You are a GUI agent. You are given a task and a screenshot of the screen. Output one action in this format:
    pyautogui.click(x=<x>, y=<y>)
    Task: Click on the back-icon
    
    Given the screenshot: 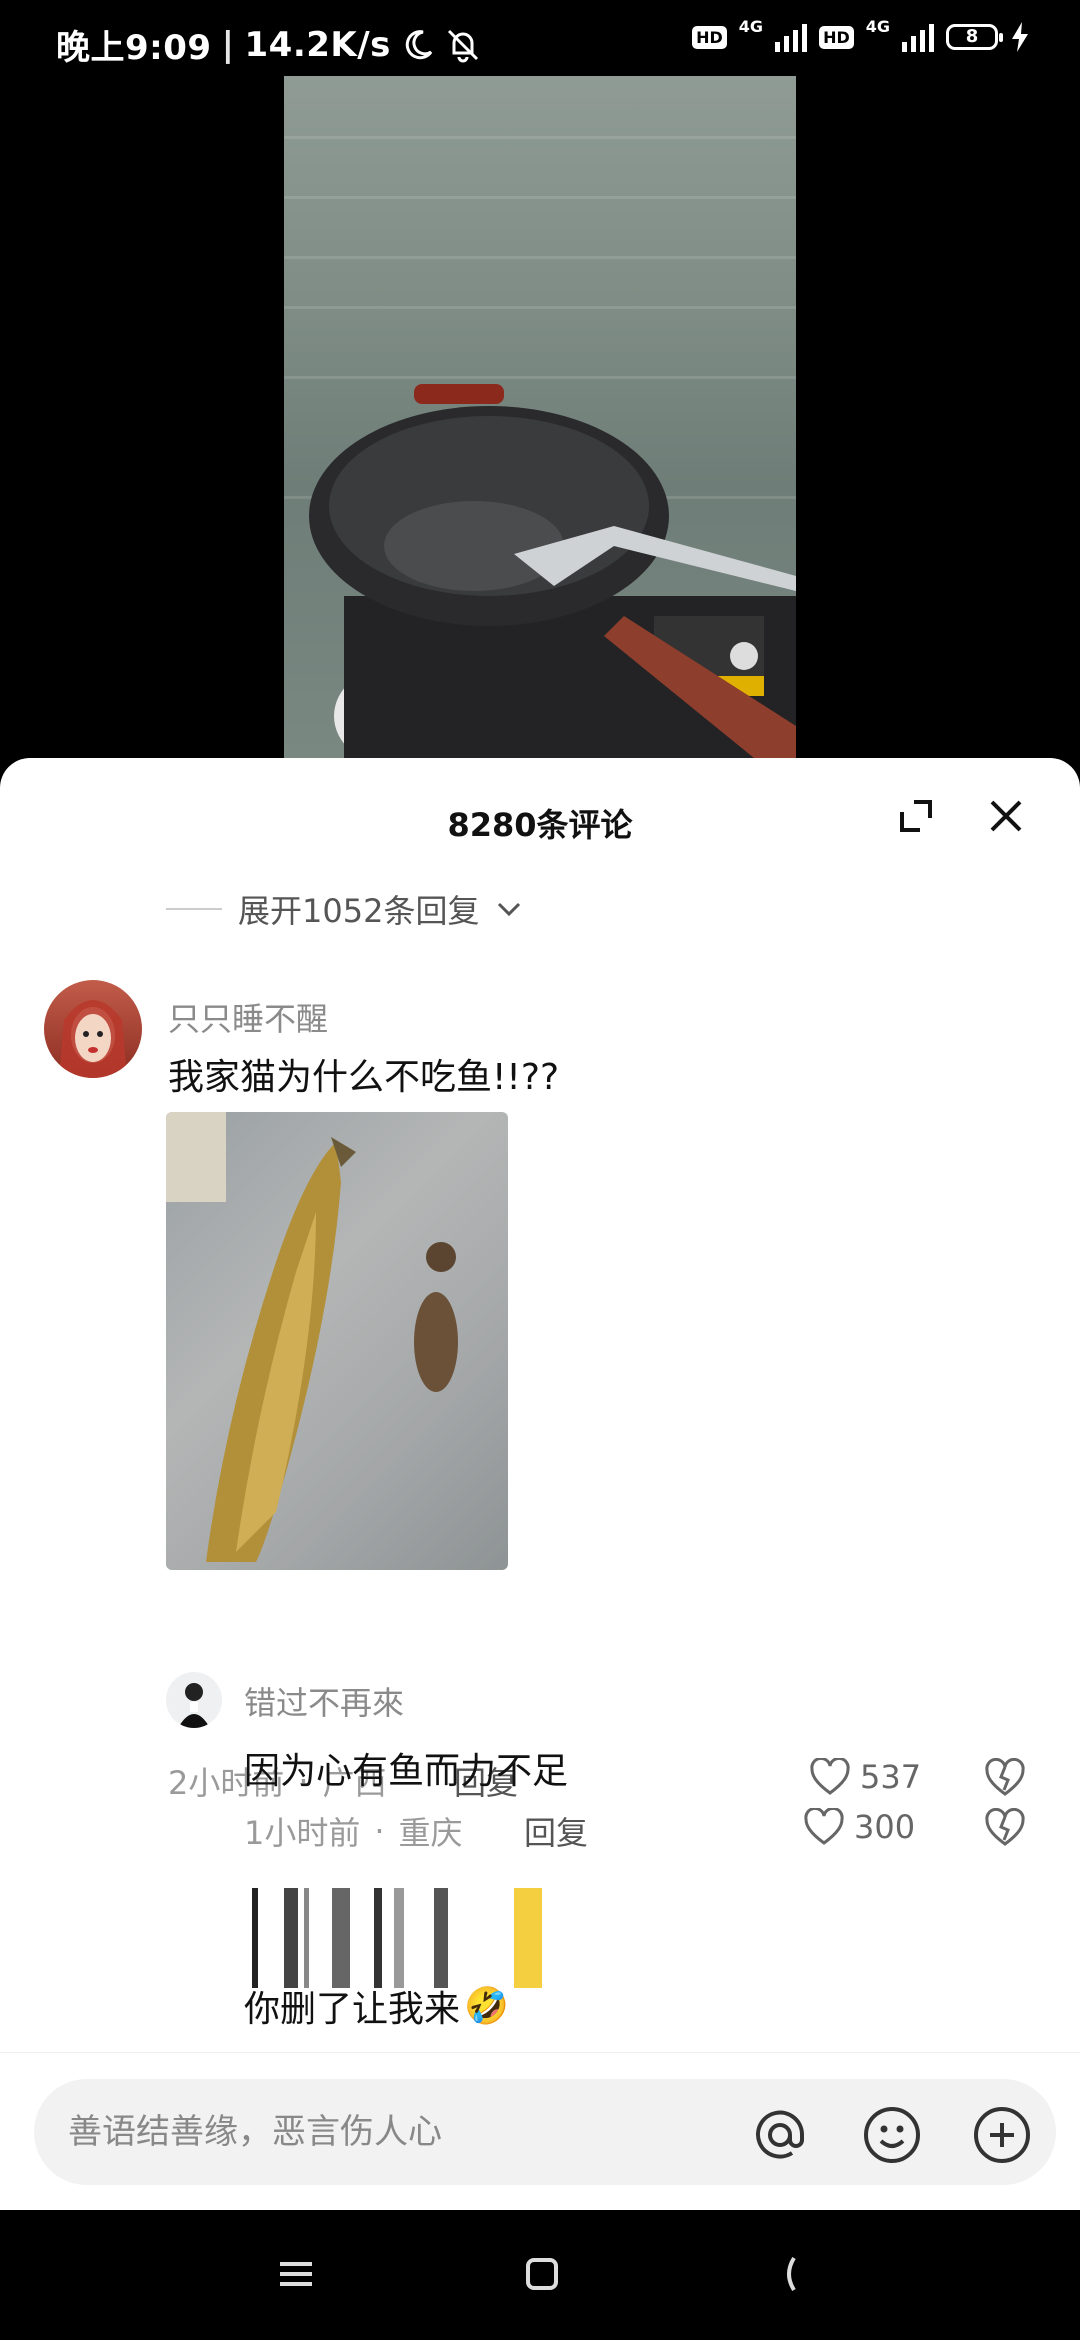 What is the action you would take?
    pyautogui.click(x=790, y=2274)
    